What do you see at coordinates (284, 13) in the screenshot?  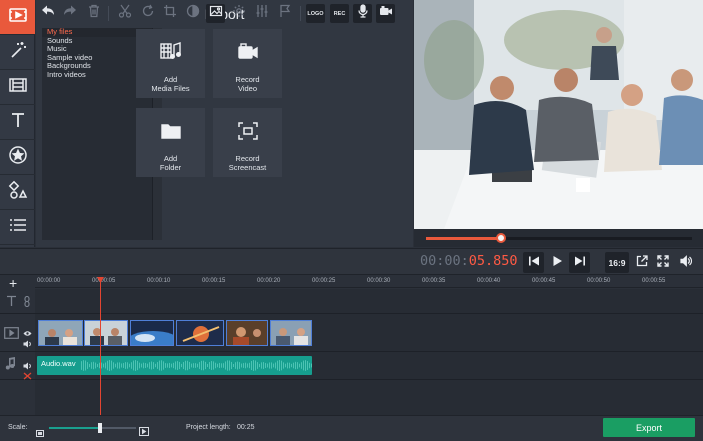 I see `marker-button` at bounding box center [284, 13].